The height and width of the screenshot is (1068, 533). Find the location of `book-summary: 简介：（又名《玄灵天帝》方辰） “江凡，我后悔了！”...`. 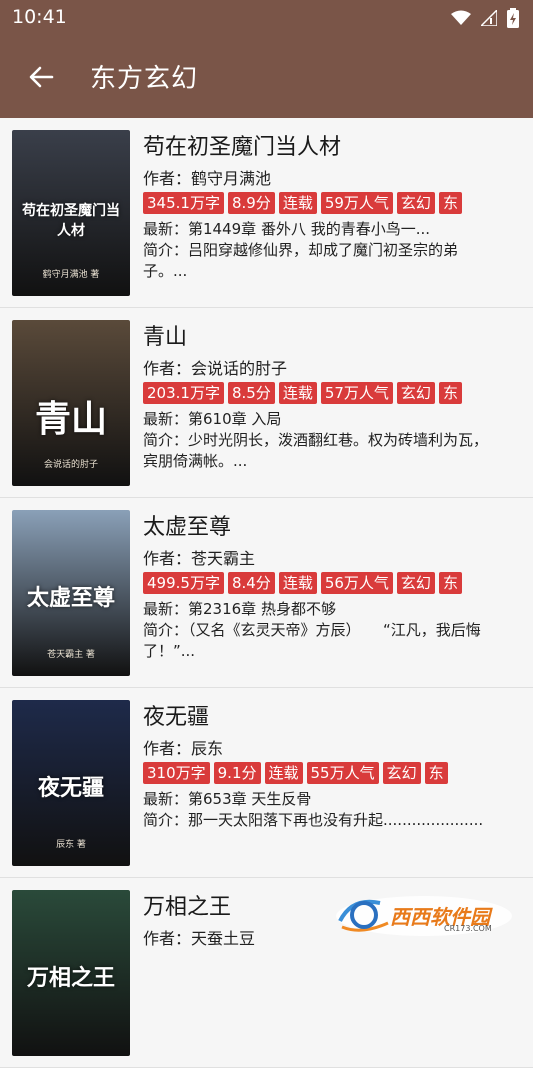

book-summary: 简介：（又名《玄灵天帝》方辰） “江凡，我后悔了！”... is located at coordinates (312, 640).